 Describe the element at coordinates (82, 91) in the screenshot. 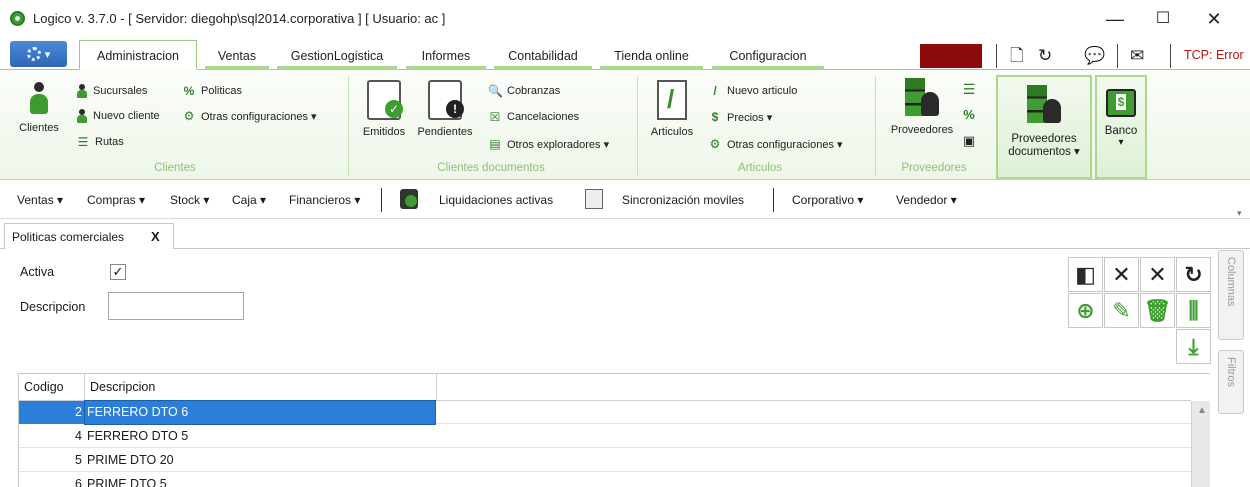

I see `branch-icon` at that location.